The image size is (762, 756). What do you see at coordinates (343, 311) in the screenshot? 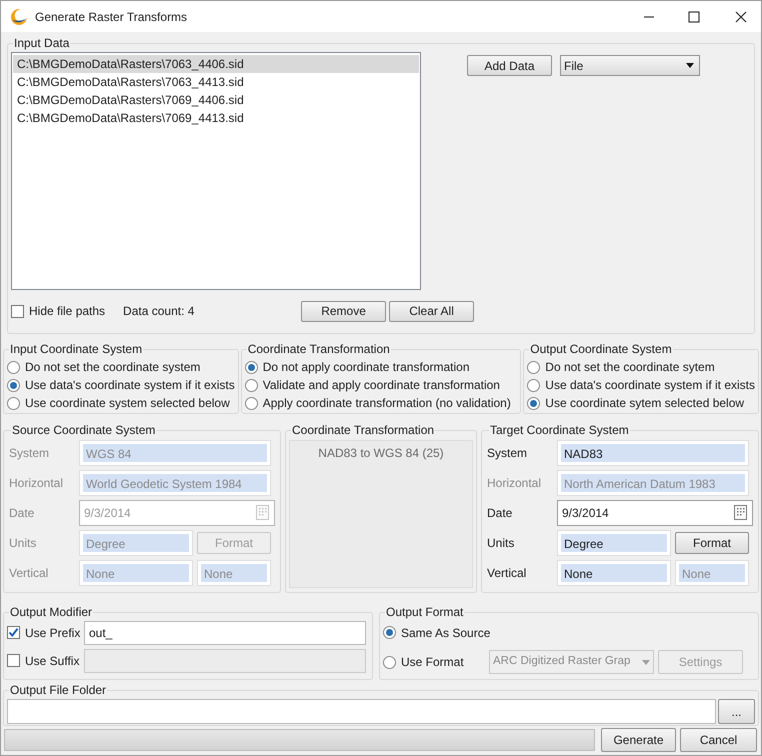
I see `remove-button: Remove` at bounding box center [343, 311].